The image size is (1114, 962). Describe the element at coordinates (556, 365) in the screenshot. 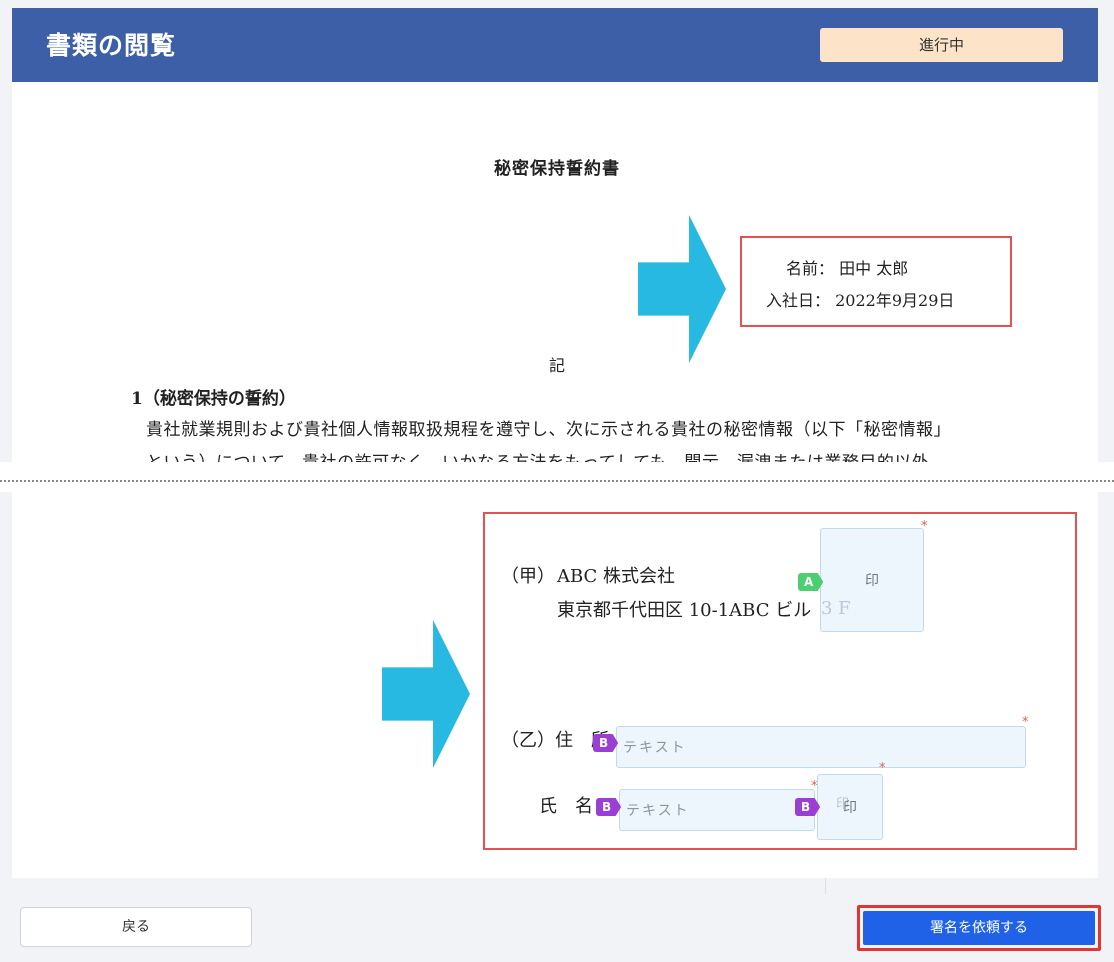

I see `ki-heading: 記` at that location.